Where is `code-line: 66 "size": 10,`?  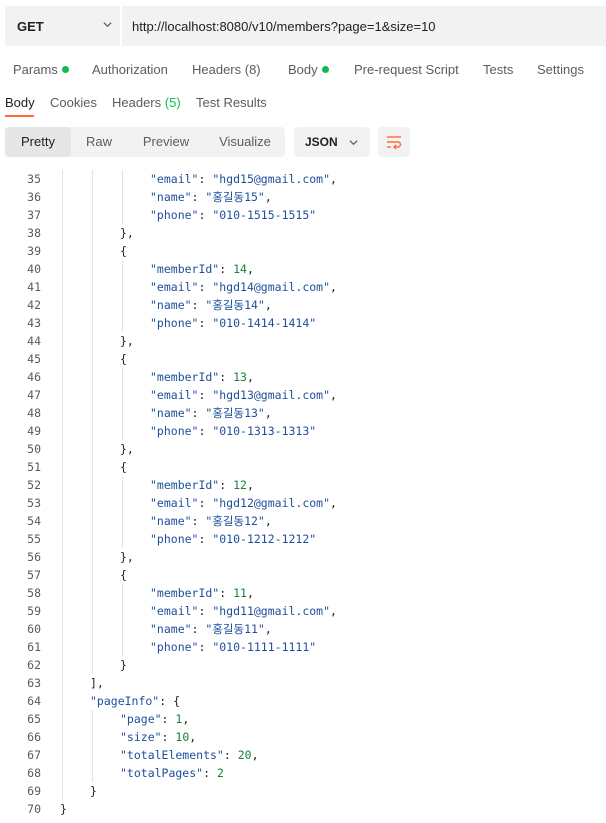 code-line: 66 "size": 10, is located at coordinates (303, 737).